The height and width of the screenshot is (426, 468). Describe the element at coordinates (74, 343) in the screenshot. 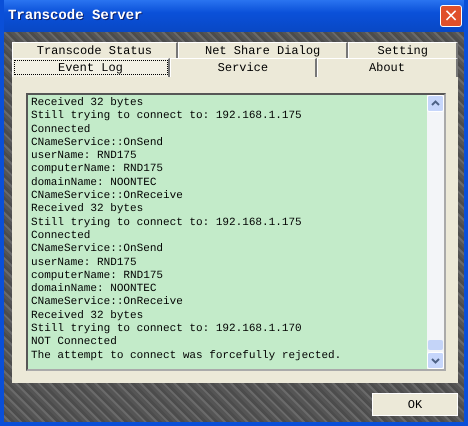

I see `log-line: NOT Connected` at that location.